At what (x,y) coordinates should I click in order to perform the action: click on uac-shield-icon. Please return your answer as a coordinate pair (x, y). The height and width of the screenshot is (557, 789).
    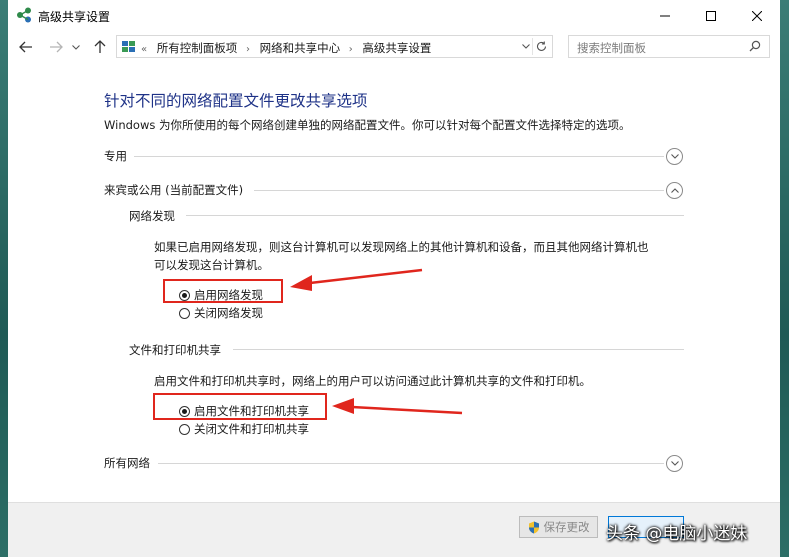
    Looking at the image, I should click on (533, 527).